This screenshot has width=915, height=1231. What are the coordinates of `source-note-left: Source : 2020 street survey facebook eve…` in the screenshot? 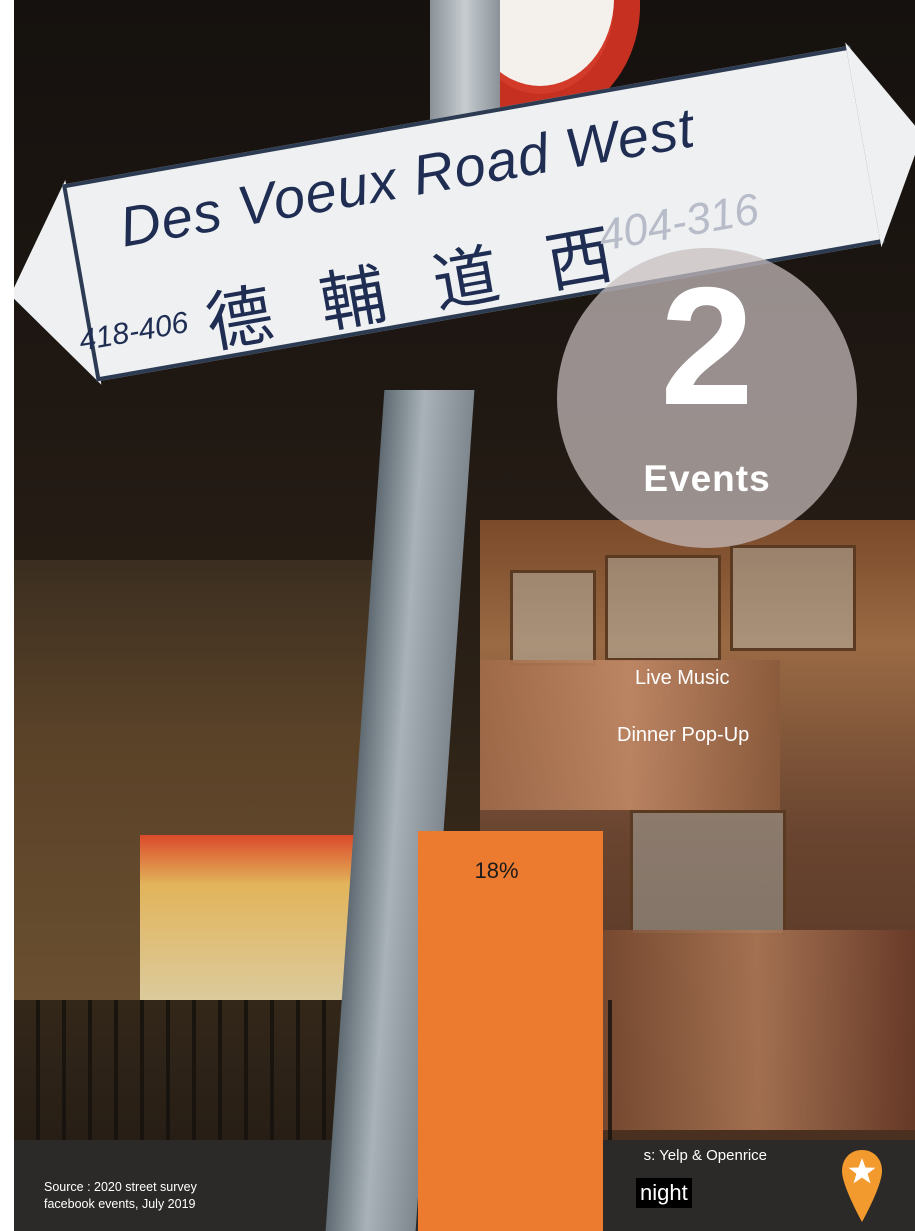 It's located at (120, 1196).